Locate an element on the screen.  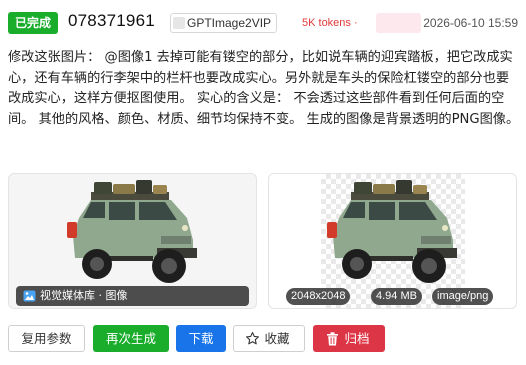
timestamp: 2026-06-10 15:59 is located at coordinates (470, 23).